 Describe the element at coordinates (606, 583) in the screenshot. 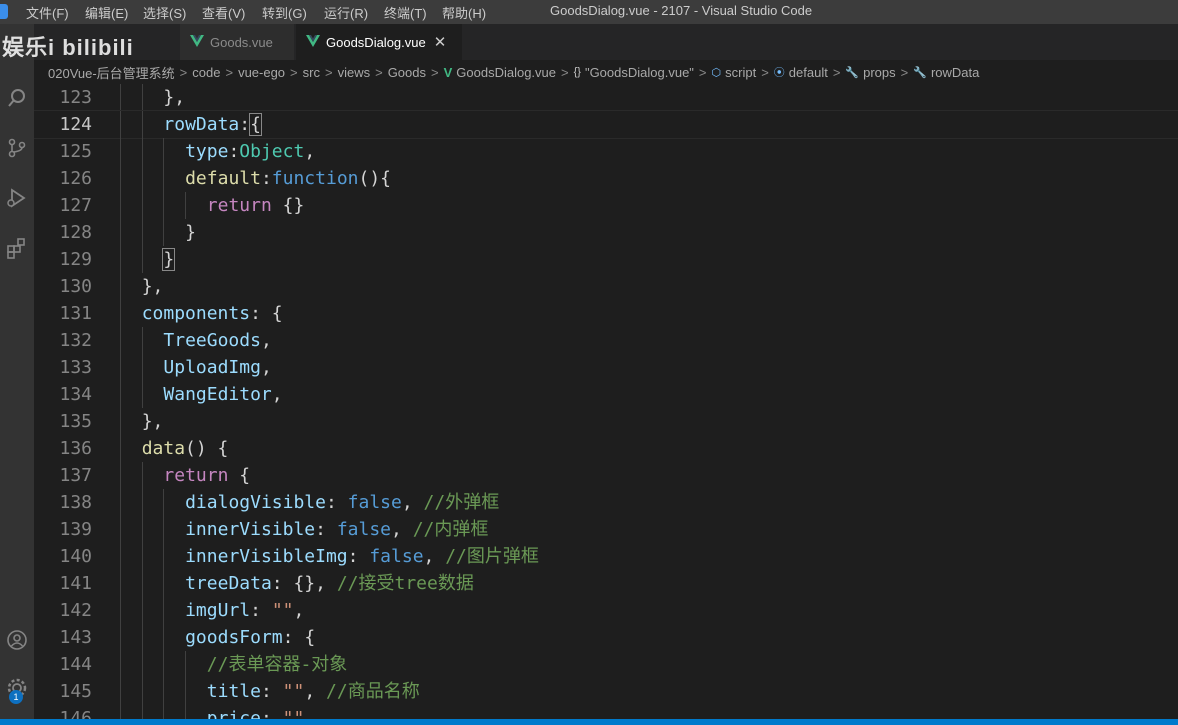

I see `code-line: 141 treeData: {}, //接受tree数据` at that location.